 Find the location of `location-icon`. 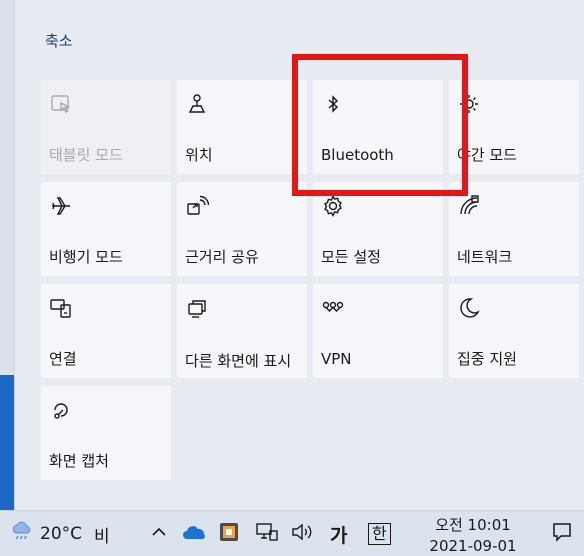

location-icon is located at coordinates (197, 104).